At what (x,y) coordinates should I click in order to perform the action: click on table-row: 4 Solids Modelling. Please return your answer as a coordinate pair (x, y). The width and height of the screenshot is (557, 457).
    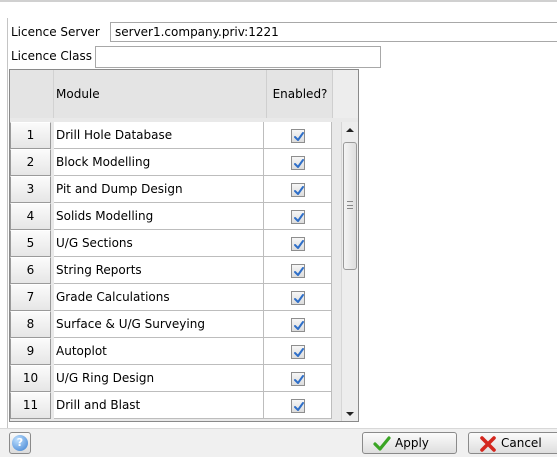
    Looking at the image, I should click on (184, 216).